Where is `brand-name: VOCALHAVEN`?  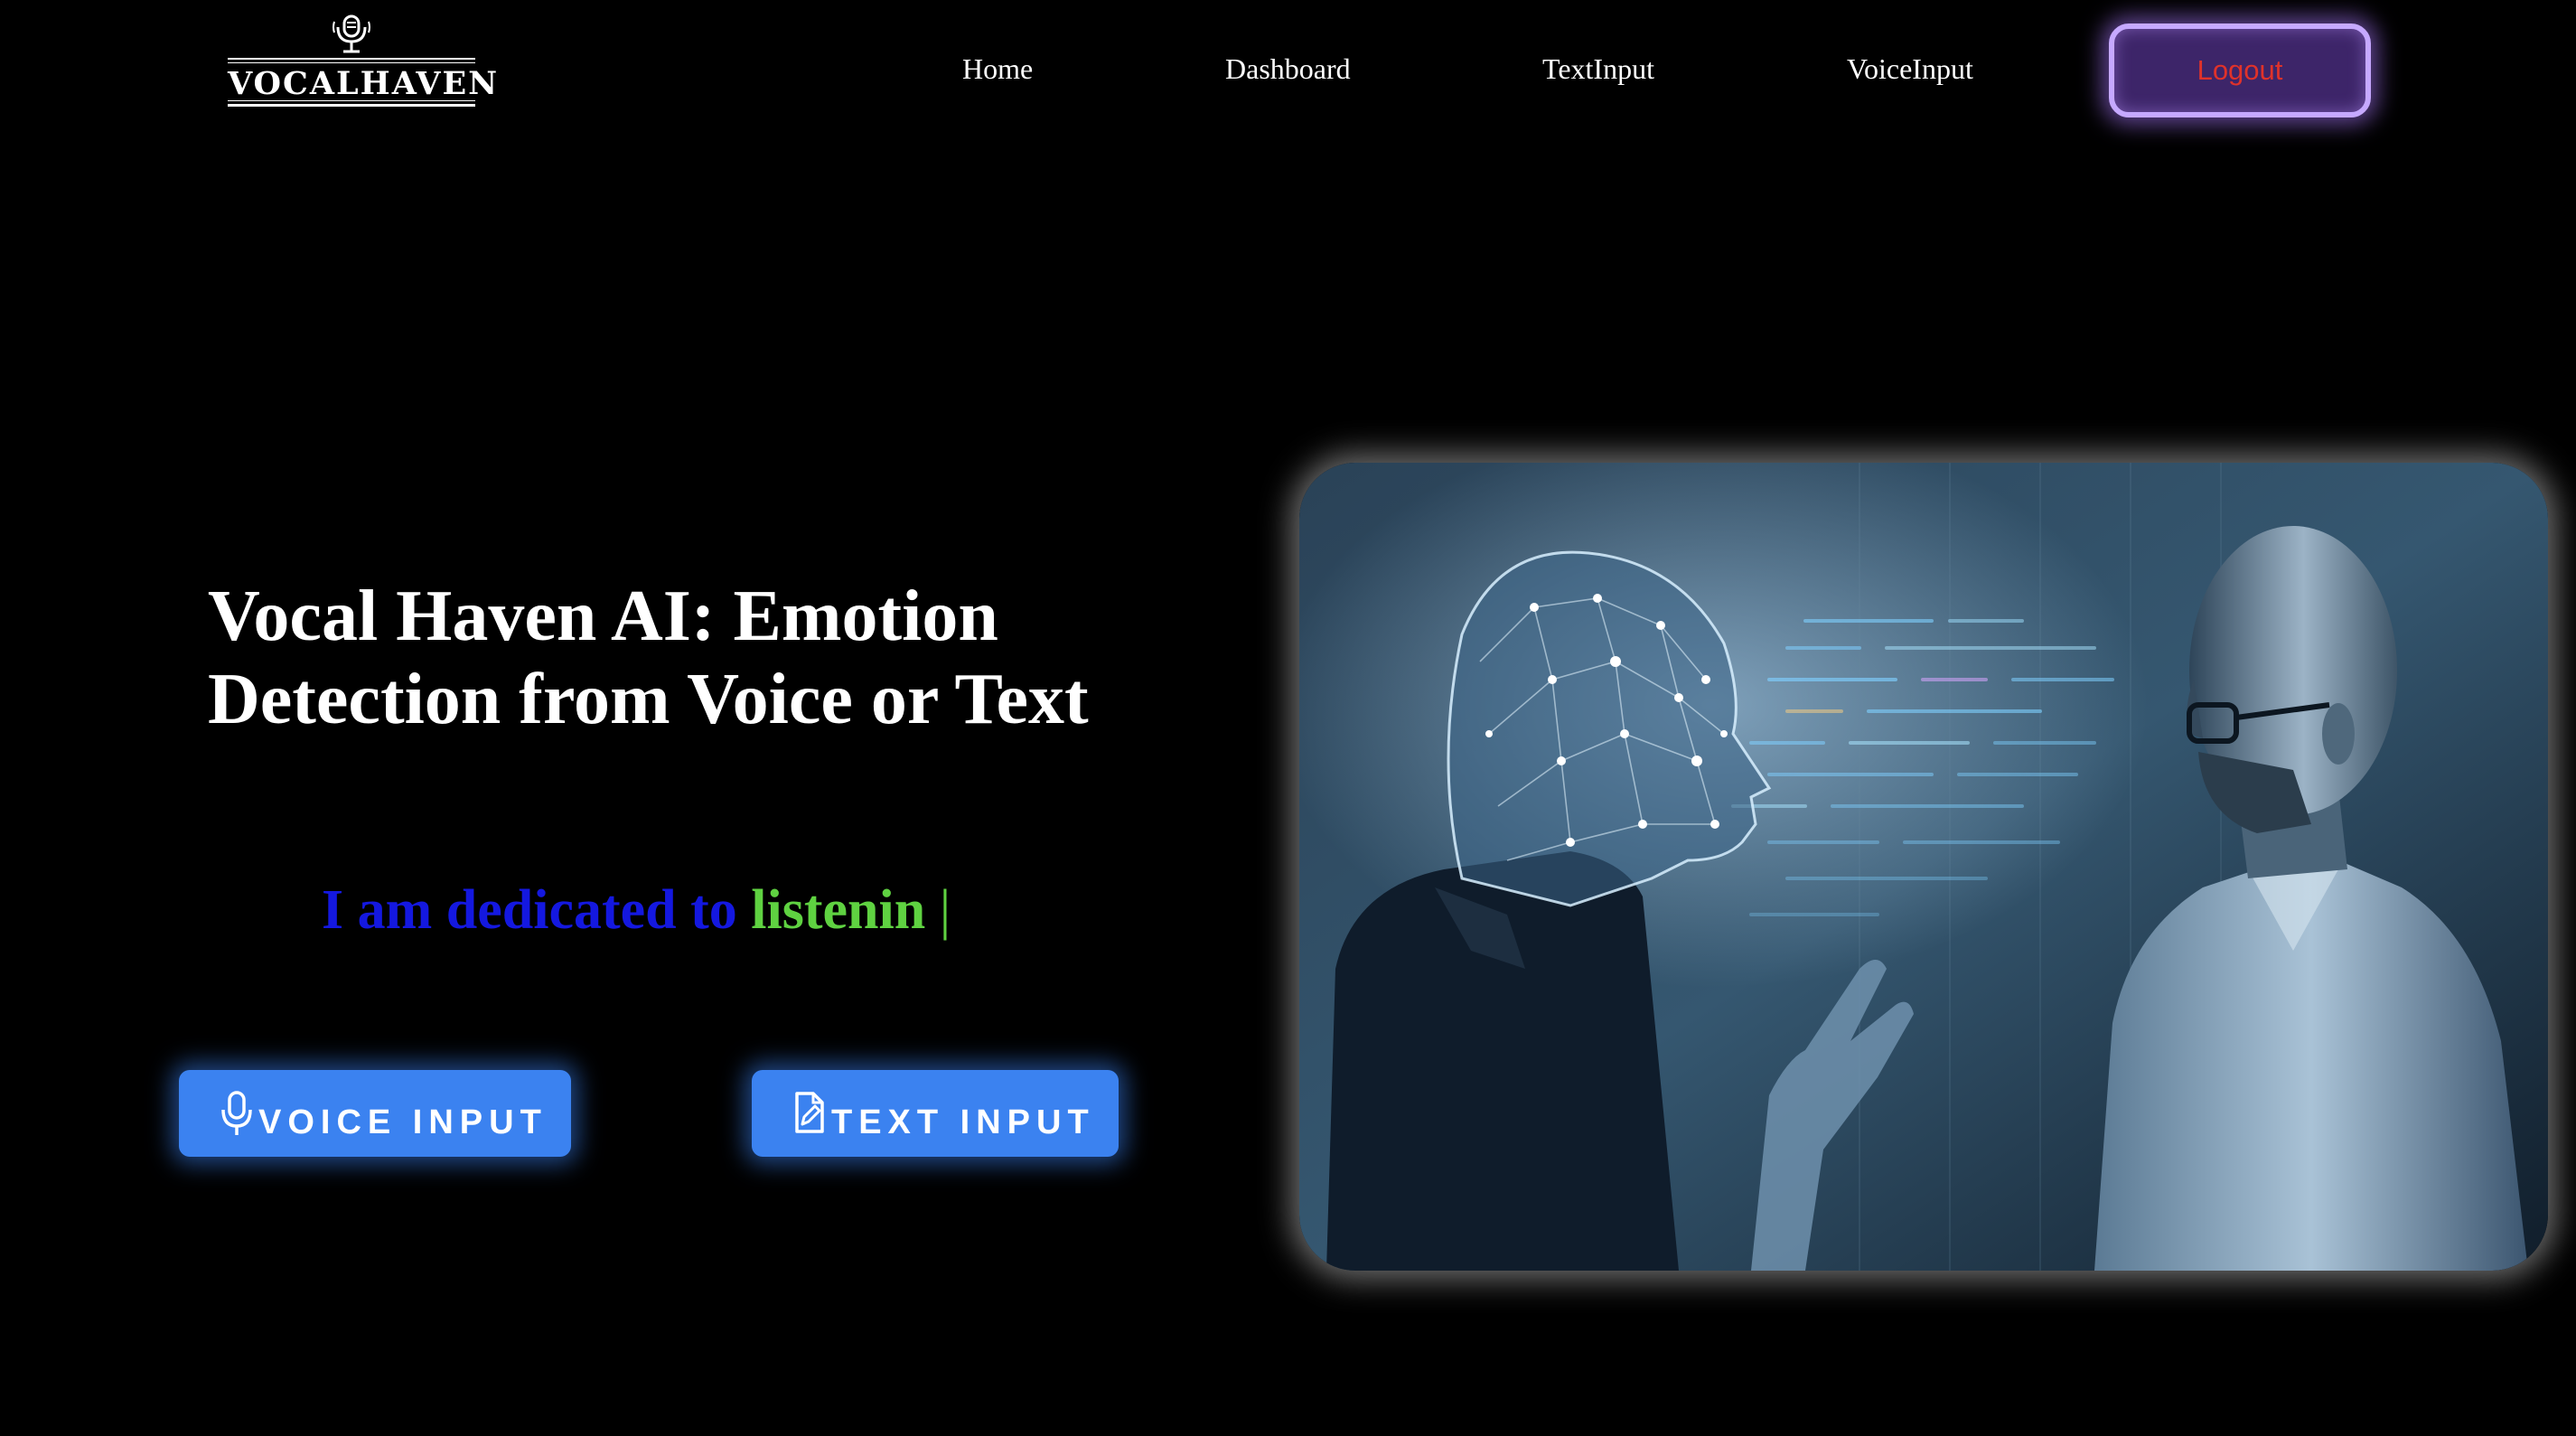
brand-name: VOCALHAVEN is located at coordinates (362, 82).